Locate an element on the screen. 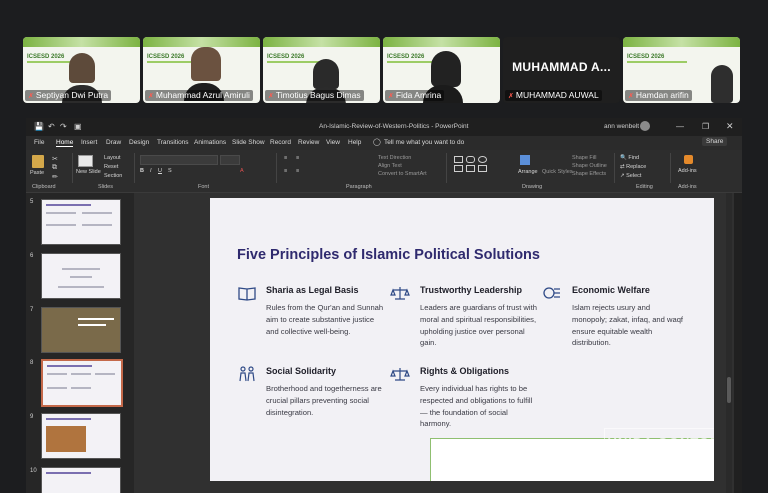  principle-title: Sharia as Legal Basis is located at coordinates (312, 290).